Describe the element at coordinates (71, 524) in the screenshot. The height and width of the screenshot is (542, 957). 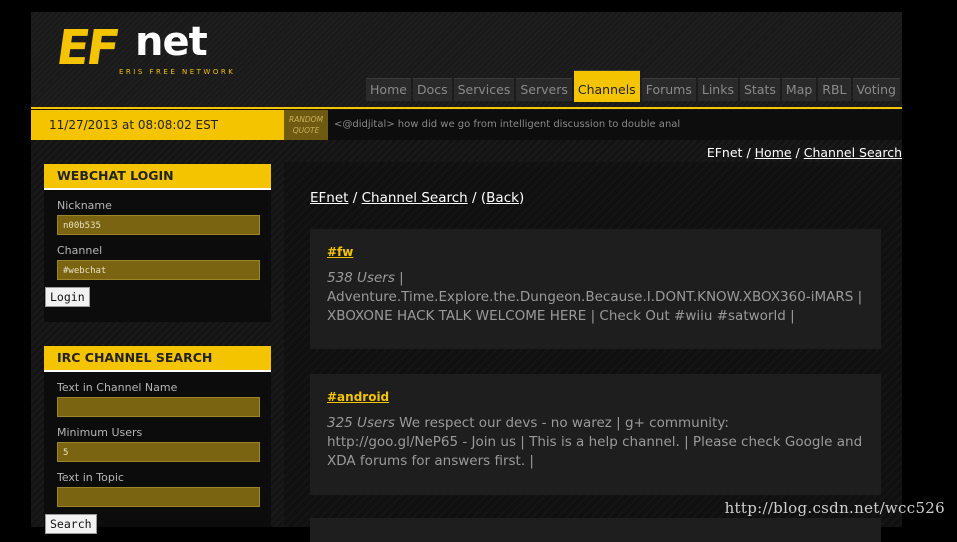
I see `search-button: Search` at that location.